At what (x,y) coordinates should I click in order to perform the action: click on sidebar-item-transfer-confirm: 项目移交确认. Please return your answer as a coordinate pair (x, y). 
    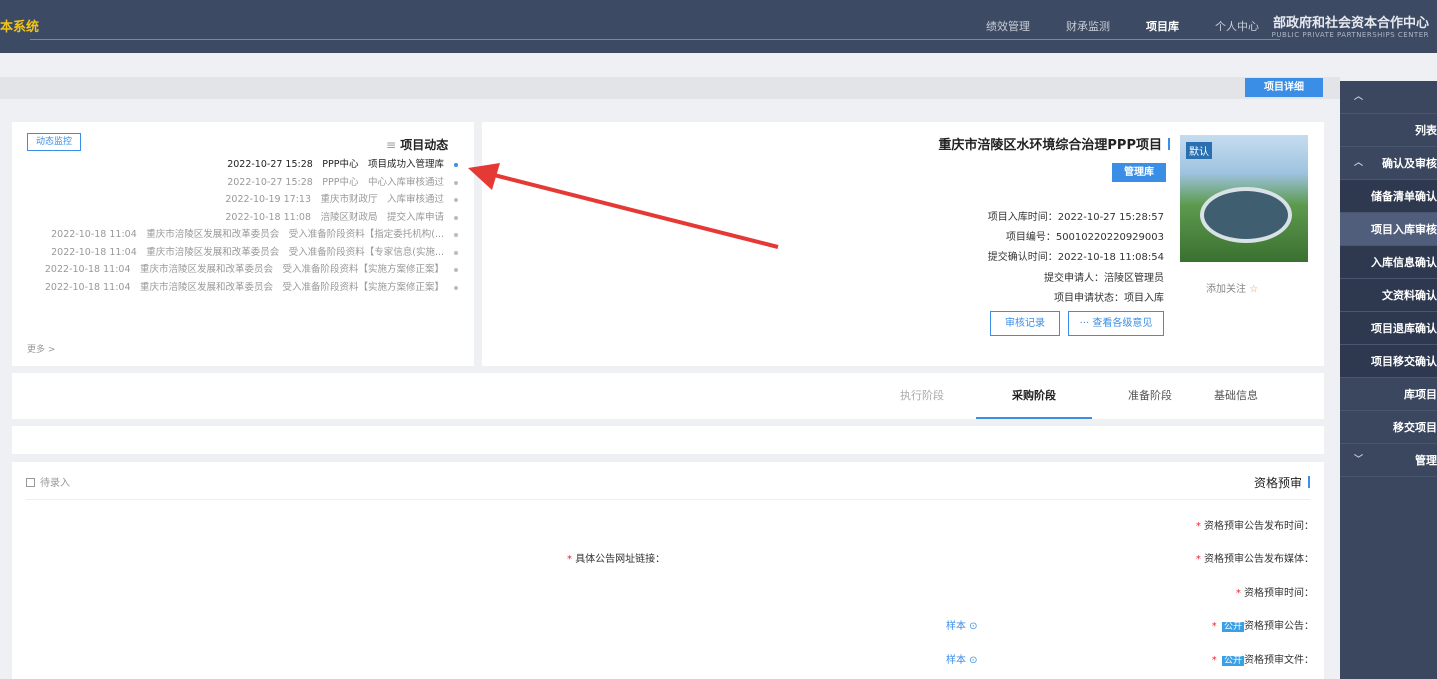
    Looking at the image, I should click on (1388, 361).